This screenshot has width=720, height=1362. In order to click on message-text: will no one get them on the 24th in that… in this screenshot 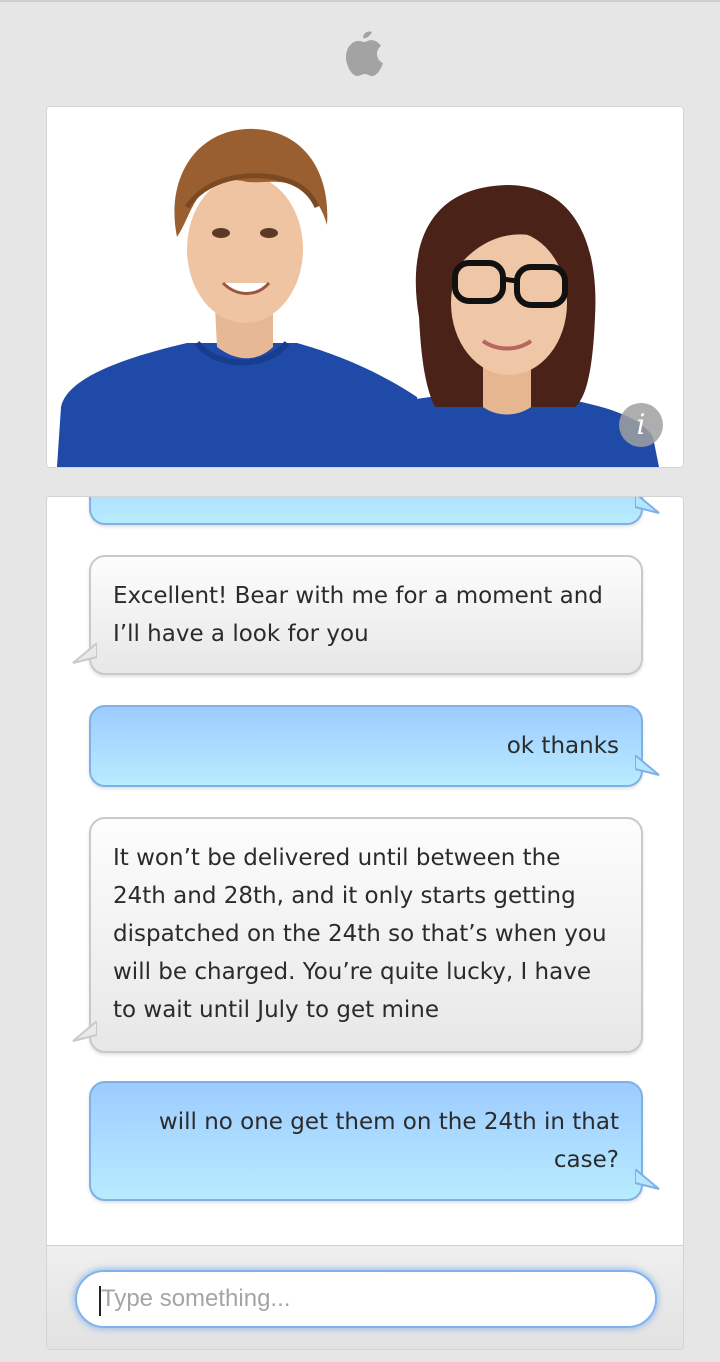, I will do `click(388, 1141)`.